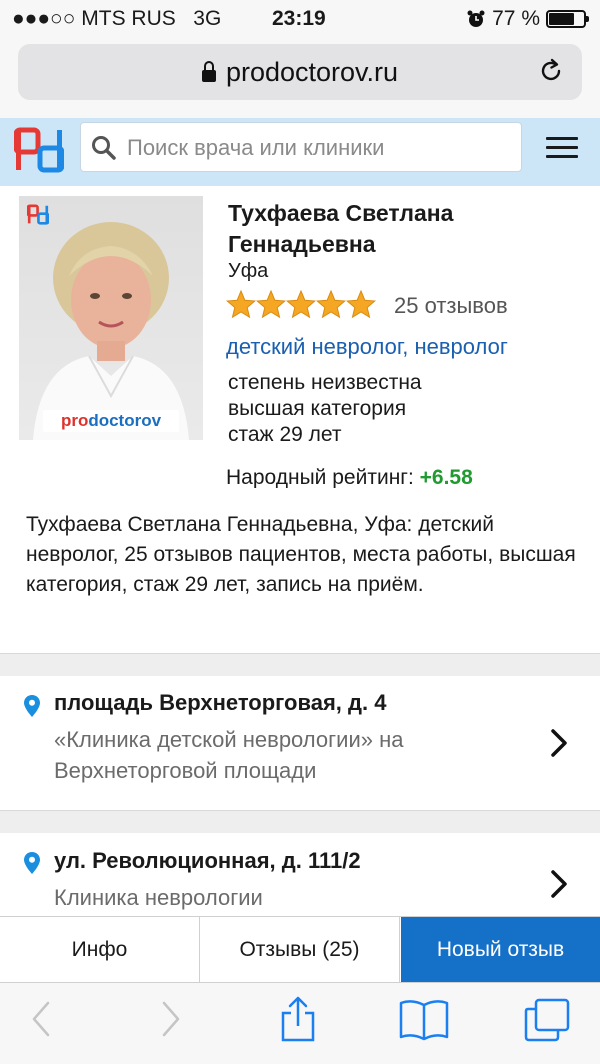 The image size is (600, 1064). I want to click on specialties: детский невролог, невролог, so click(367, 347).